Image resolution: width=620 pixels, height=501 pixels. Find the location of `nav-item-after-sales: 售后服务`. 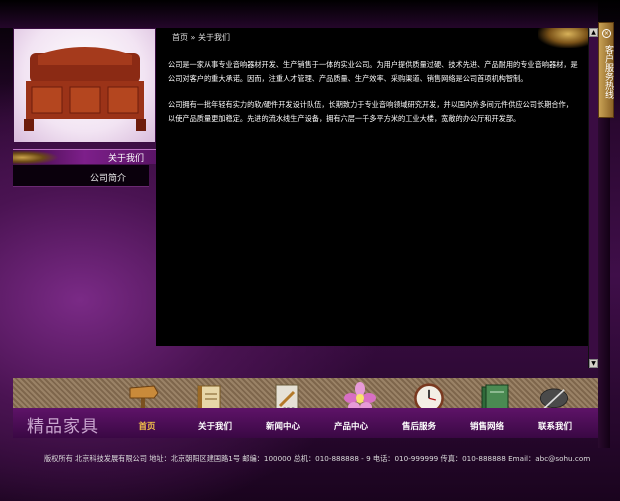

nav-item-after-sales: 售后服务 is located at coordinates (419, 423).